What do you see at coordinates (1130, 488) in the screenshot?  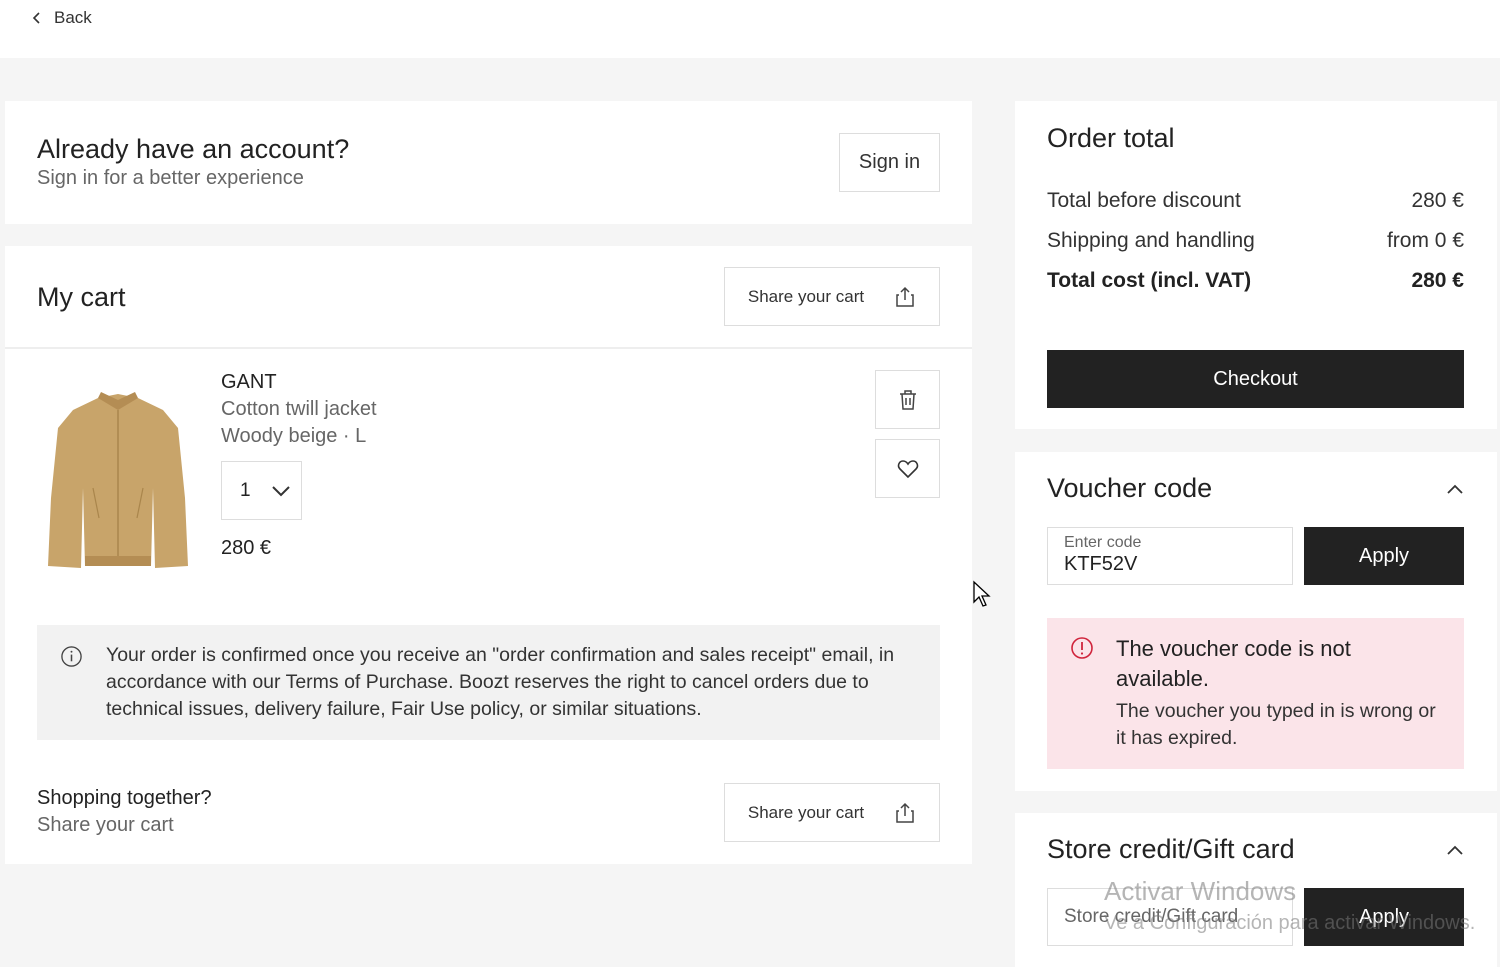 I see `voucher-title: Voucher code` at bounding box center [1130, 488].